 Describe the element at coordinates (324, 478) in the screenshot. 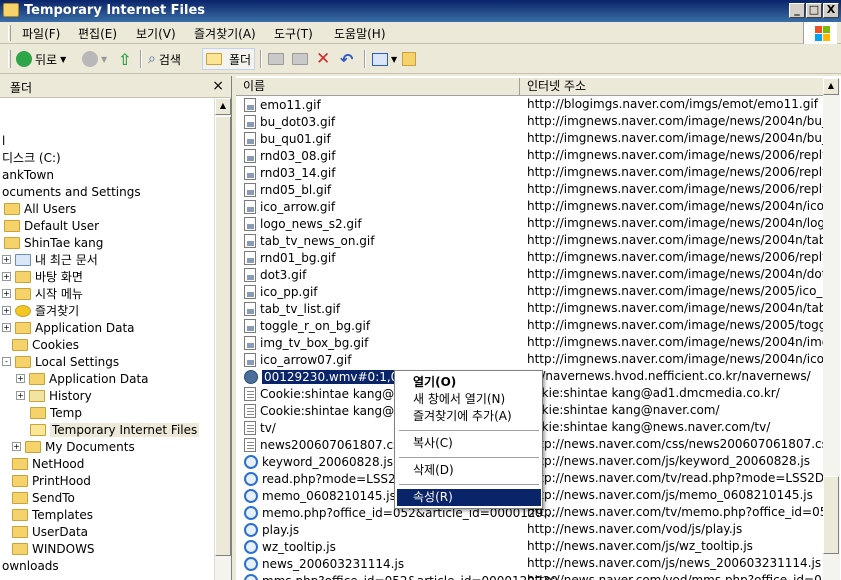

I see `file-name-cell: read.php?mode=LSS2D` at that location.